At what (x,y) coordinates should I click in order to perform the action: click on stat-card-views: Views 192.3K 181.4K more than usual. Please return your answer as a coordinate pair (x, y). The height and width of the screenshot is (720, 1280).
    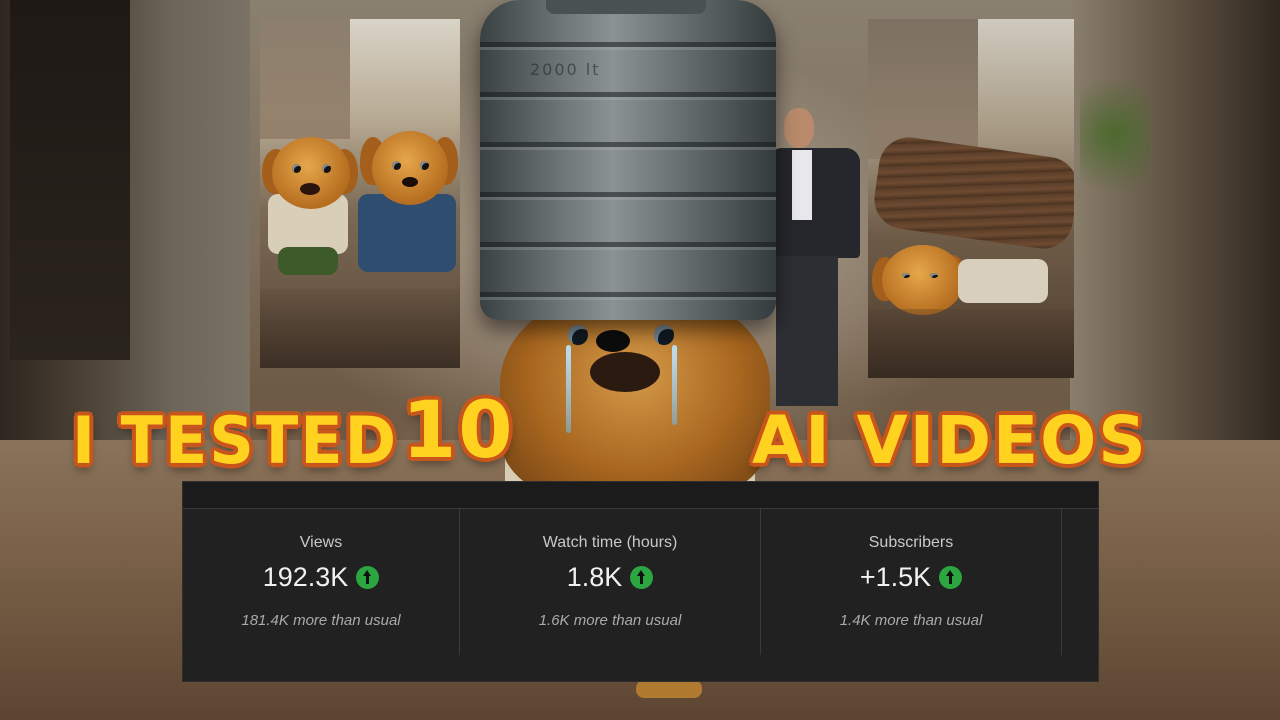
    Looking at the image, I should click on (321, 582).